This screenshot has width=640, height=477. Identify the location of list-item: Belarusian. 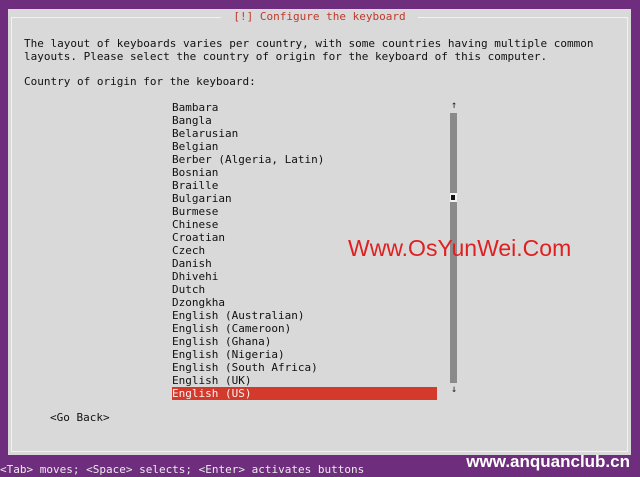
(304, 133).